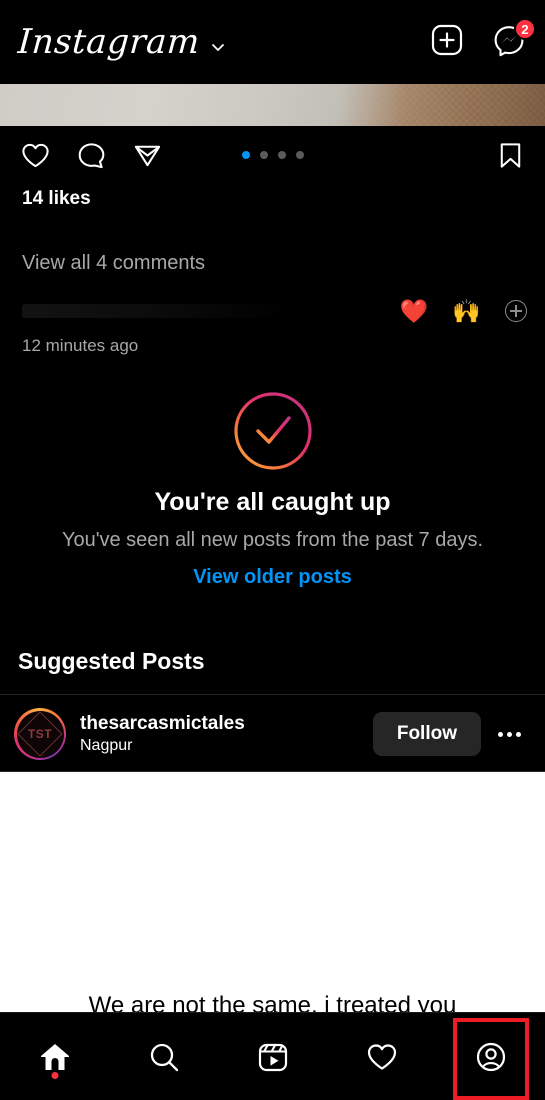 This screenshot has width=545, height=1100. I want to click on view-older-posts-link: View older posts, so click(272, 577).